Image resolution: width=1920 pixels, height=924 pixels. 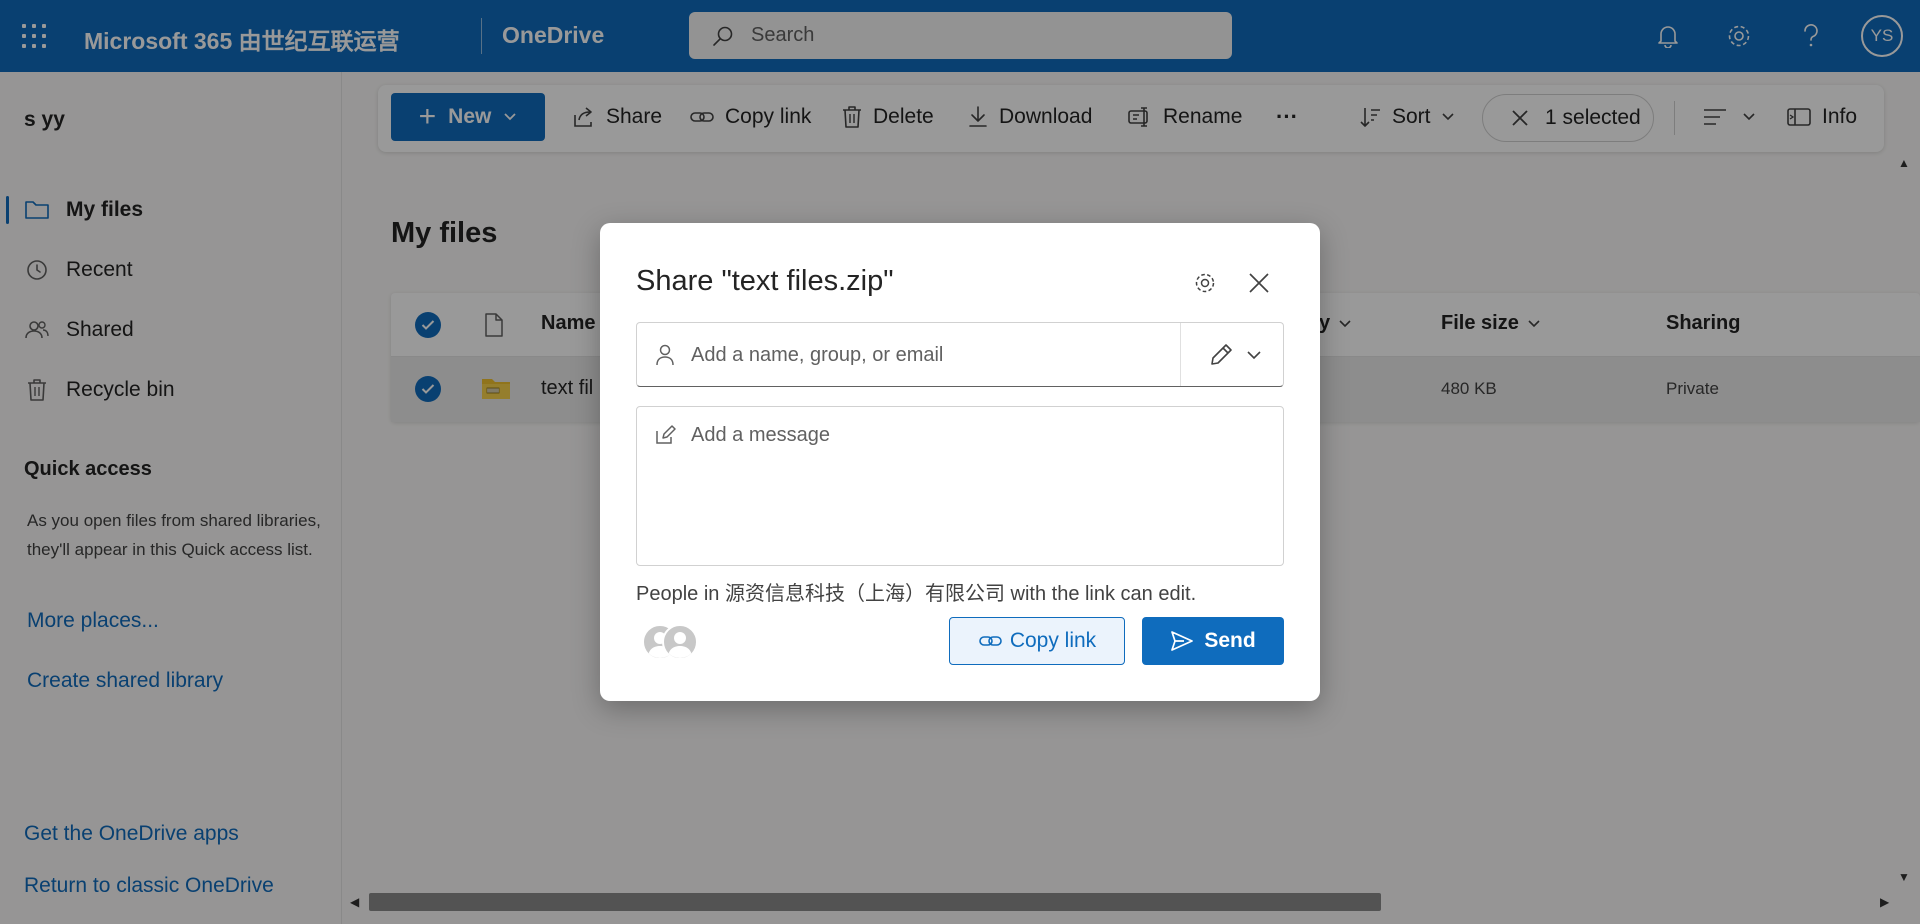 I want to click on copy-link-button: Copy link, so click(x=1037, y=641).